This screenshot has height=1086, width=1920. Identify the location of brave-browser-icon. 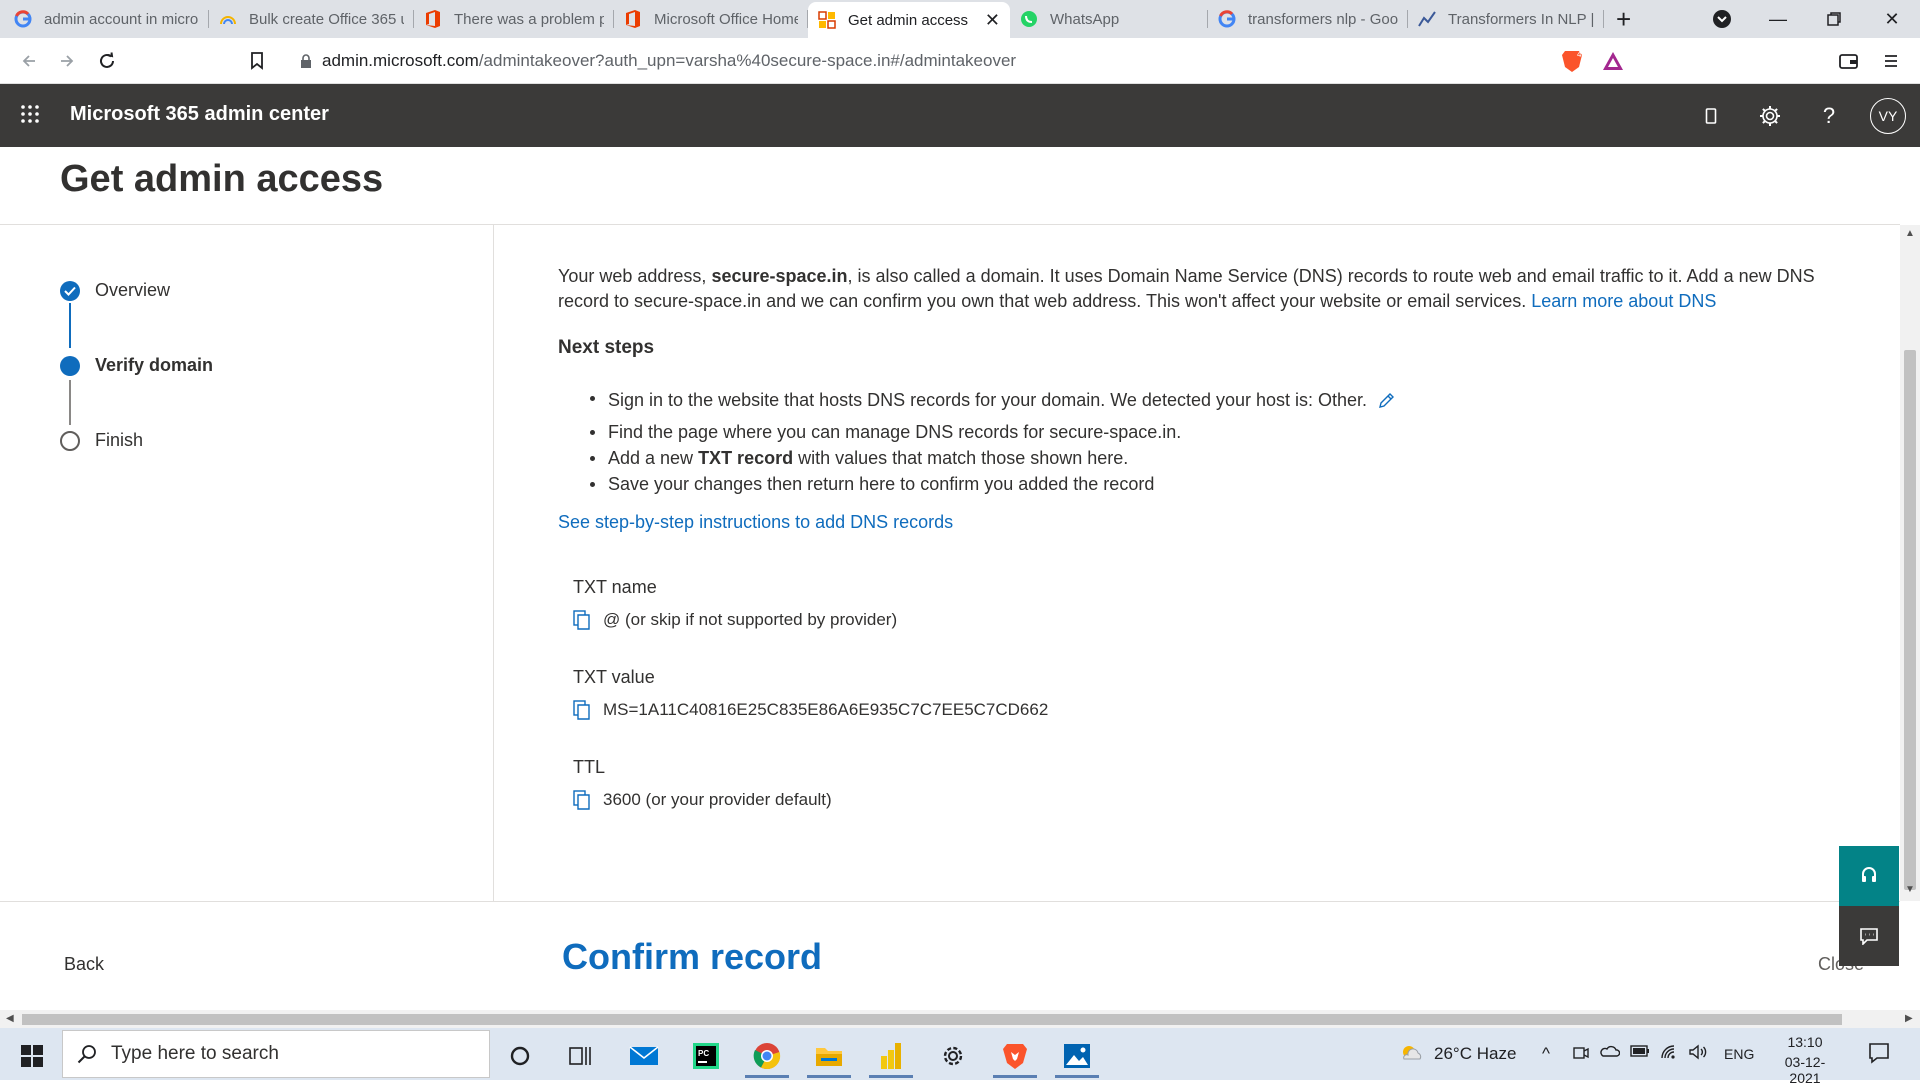
(1015, 1056).